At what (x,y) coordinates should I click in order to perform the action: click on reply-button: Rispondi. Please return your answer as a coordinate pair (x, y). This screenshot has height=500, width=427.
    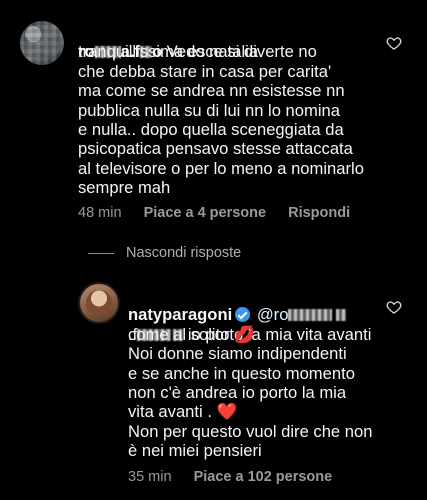
    Looking at the image, I should click on (319, 213).